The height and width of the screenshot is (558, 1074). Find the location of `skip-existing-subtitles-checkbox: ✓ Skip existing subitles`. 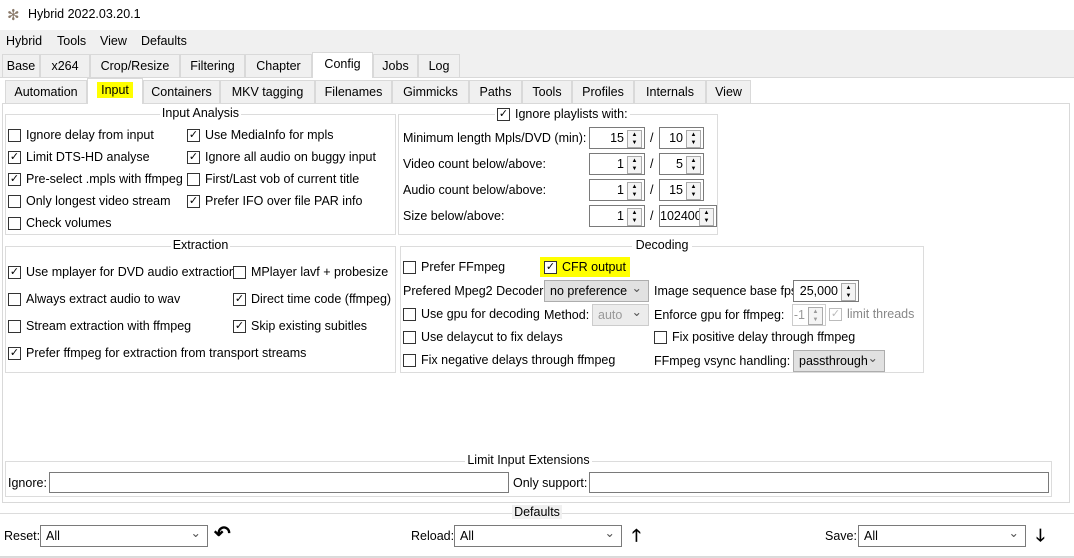

skip-existing-subtitles-checkbox: ✓ Skip existing subitles is located at coordinates (300, 326).